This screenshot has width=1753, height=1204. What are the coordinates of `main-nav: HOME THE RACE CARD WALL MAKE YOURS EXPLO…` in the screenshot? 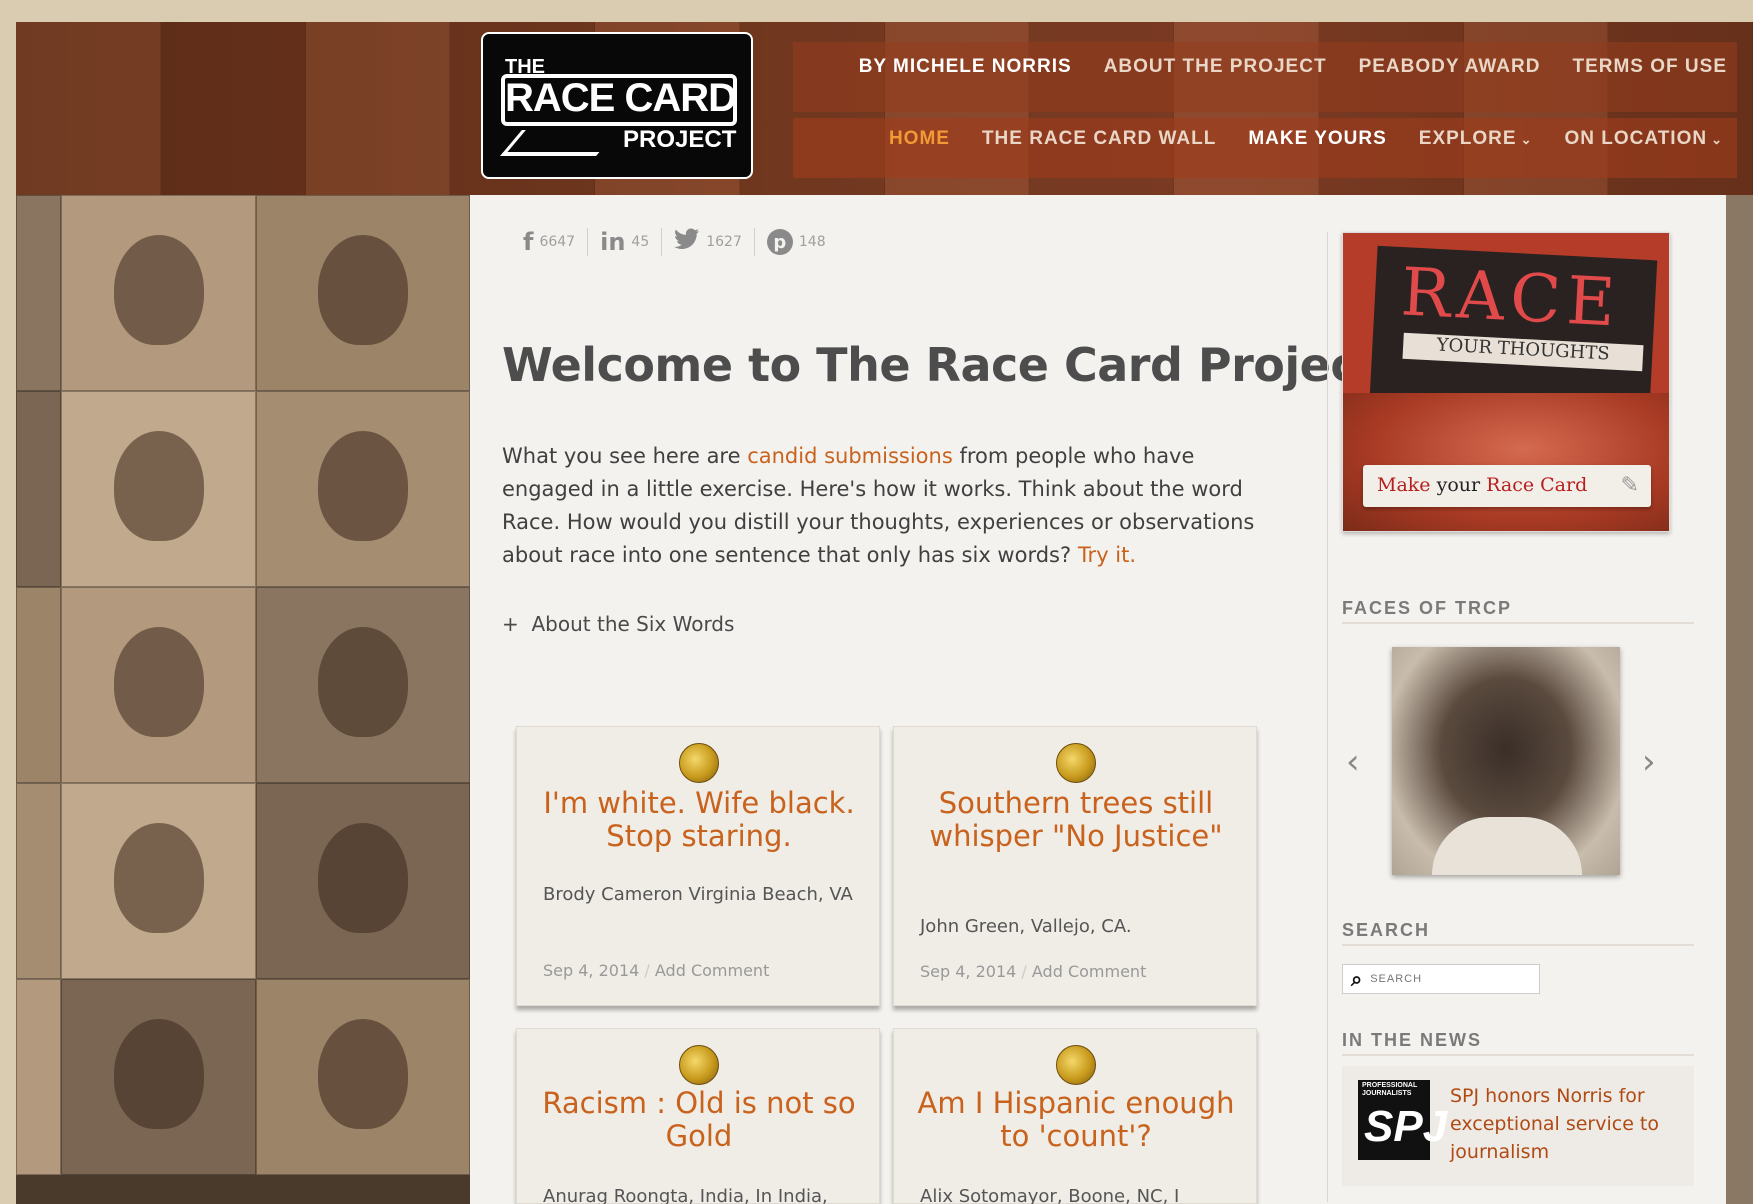 It's located at (1306, 139).